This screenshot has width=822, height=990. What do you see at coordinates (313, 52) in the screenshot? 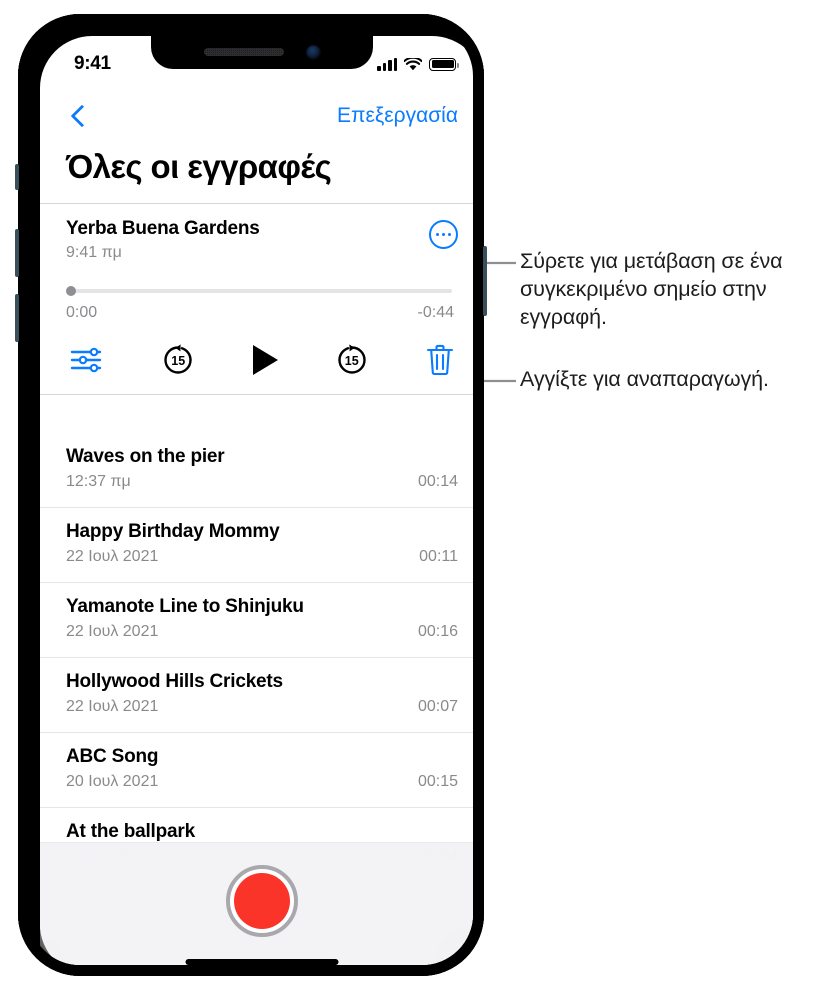
I see `front-camera-icon` at bounding box center [313, 52].